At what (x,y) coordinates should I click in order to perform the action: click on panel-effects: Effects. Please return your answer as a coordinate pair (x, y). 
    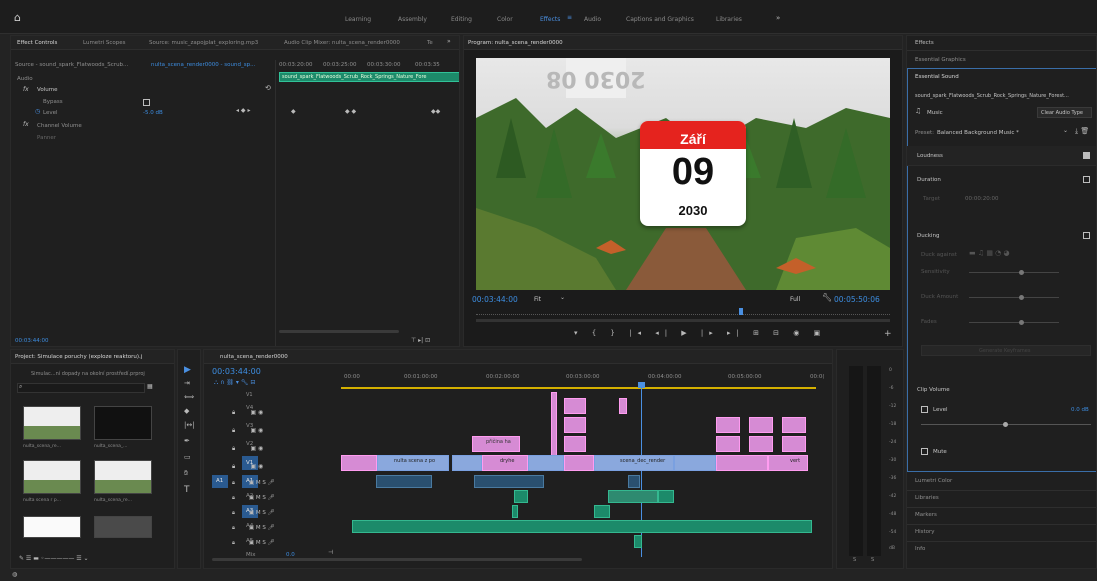
    Looking at the image, I should click on (924, 43).